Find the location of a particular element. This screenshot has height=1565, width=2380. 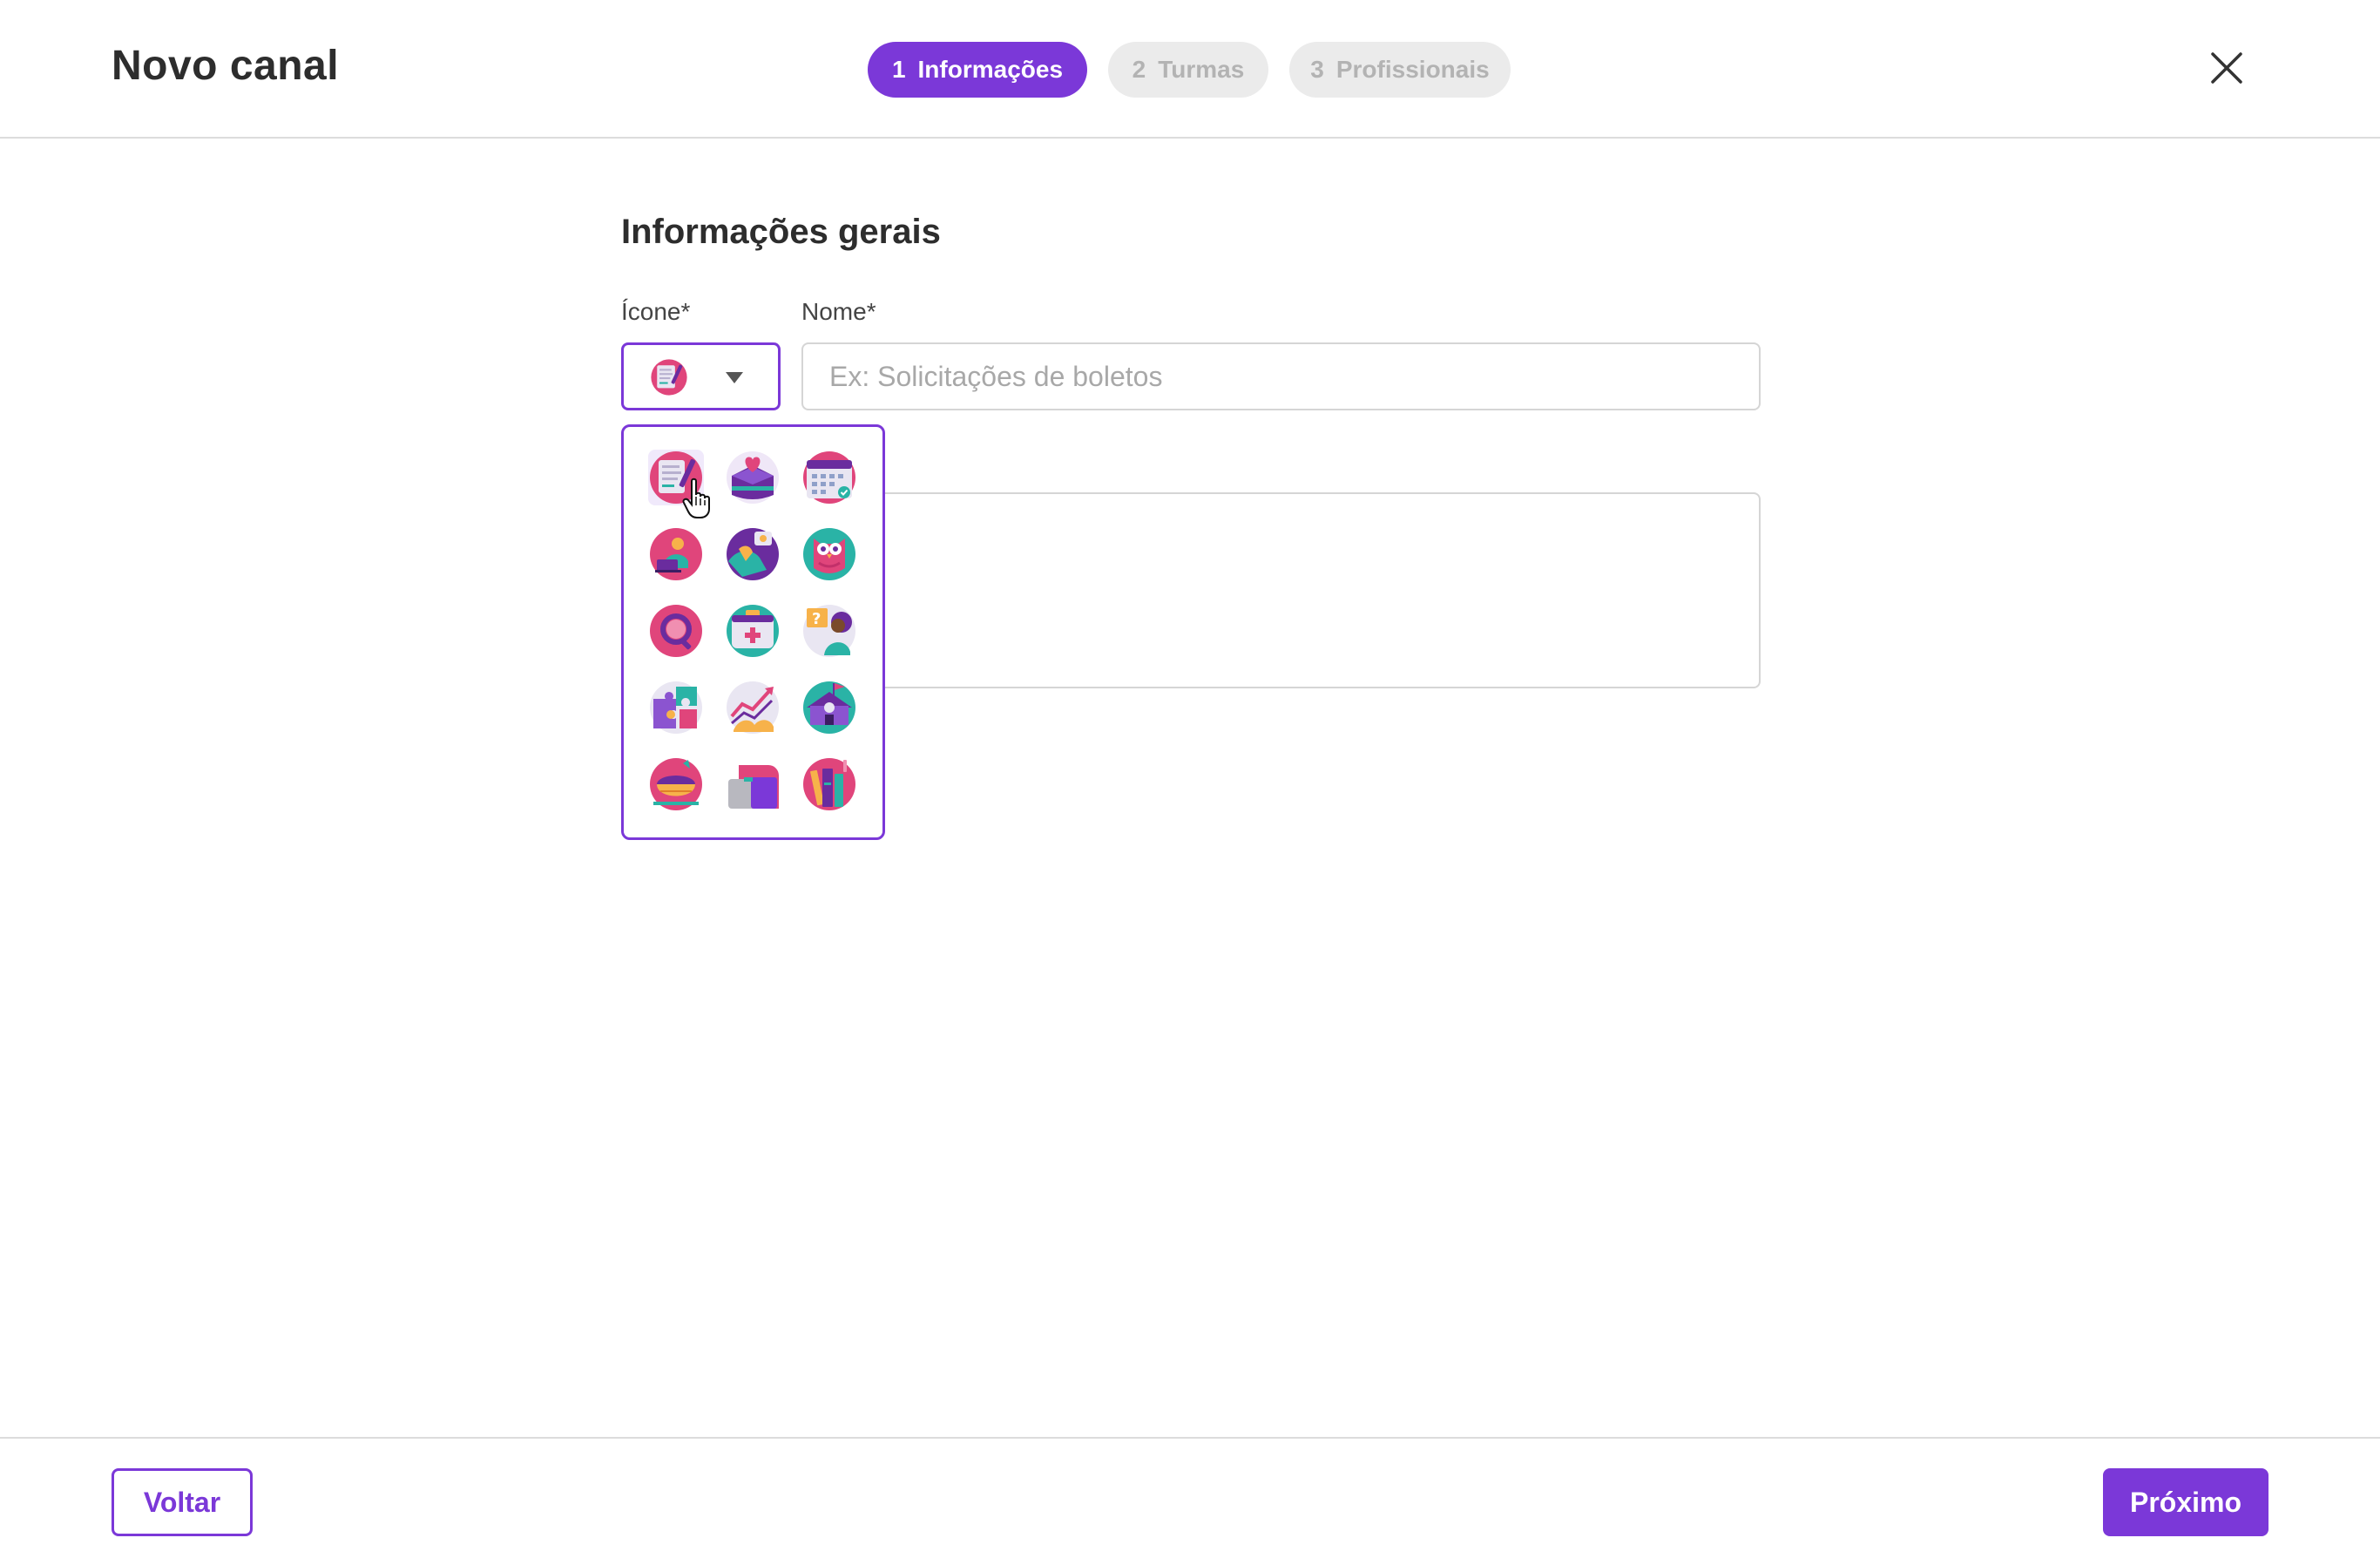

step-turmas: 2 Turmas is located at coordinates (1188, 70).